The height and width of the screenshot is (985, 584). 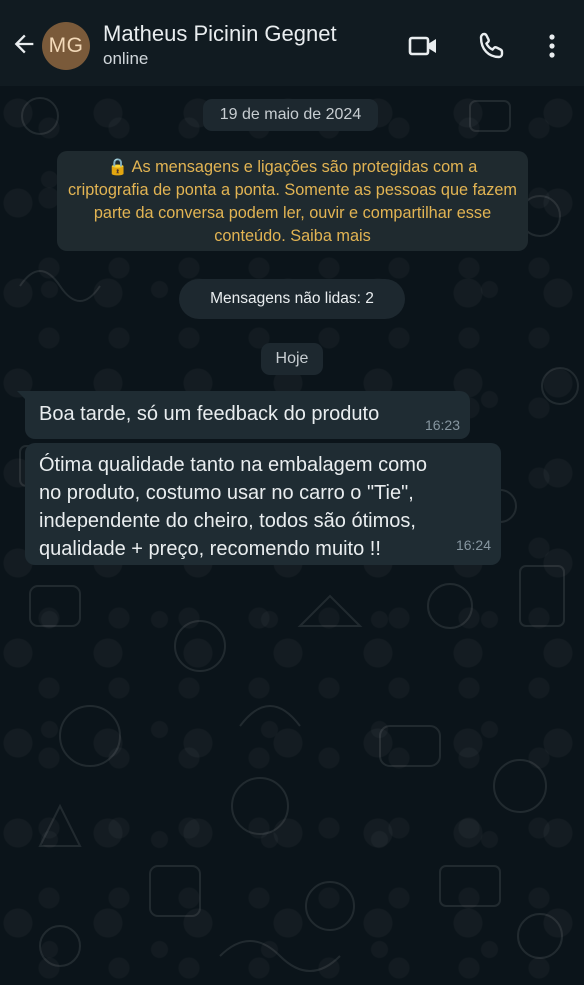 I want to click on contact-status: online, so click(x=126, y=58).